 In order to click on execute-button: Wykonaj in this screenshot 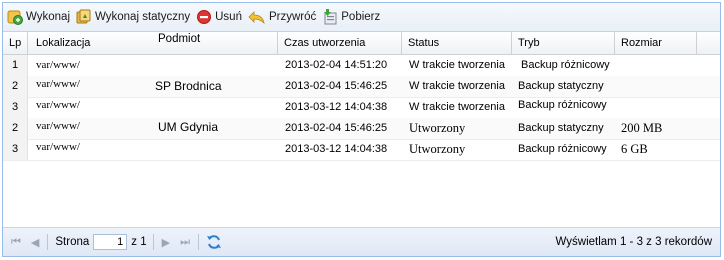, I will do `click(38, 17)`.